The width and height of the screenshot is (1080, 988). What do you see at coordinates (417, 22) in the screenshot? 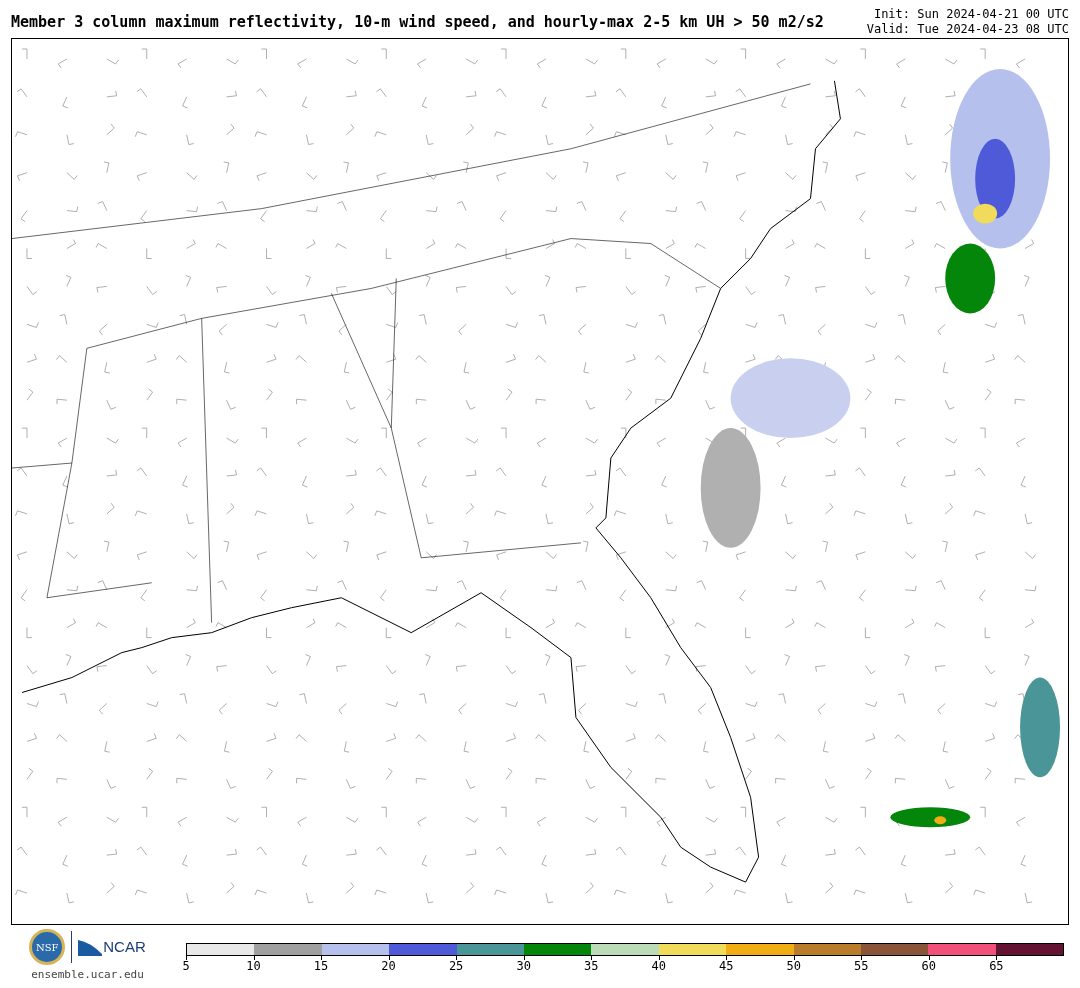
I see `chart-title: Member 3 column maximum reflectivity, 10-m wind speed, and hourly-max 2-5 km UH > 50 m2/s2` at bounding box center [417, 22].